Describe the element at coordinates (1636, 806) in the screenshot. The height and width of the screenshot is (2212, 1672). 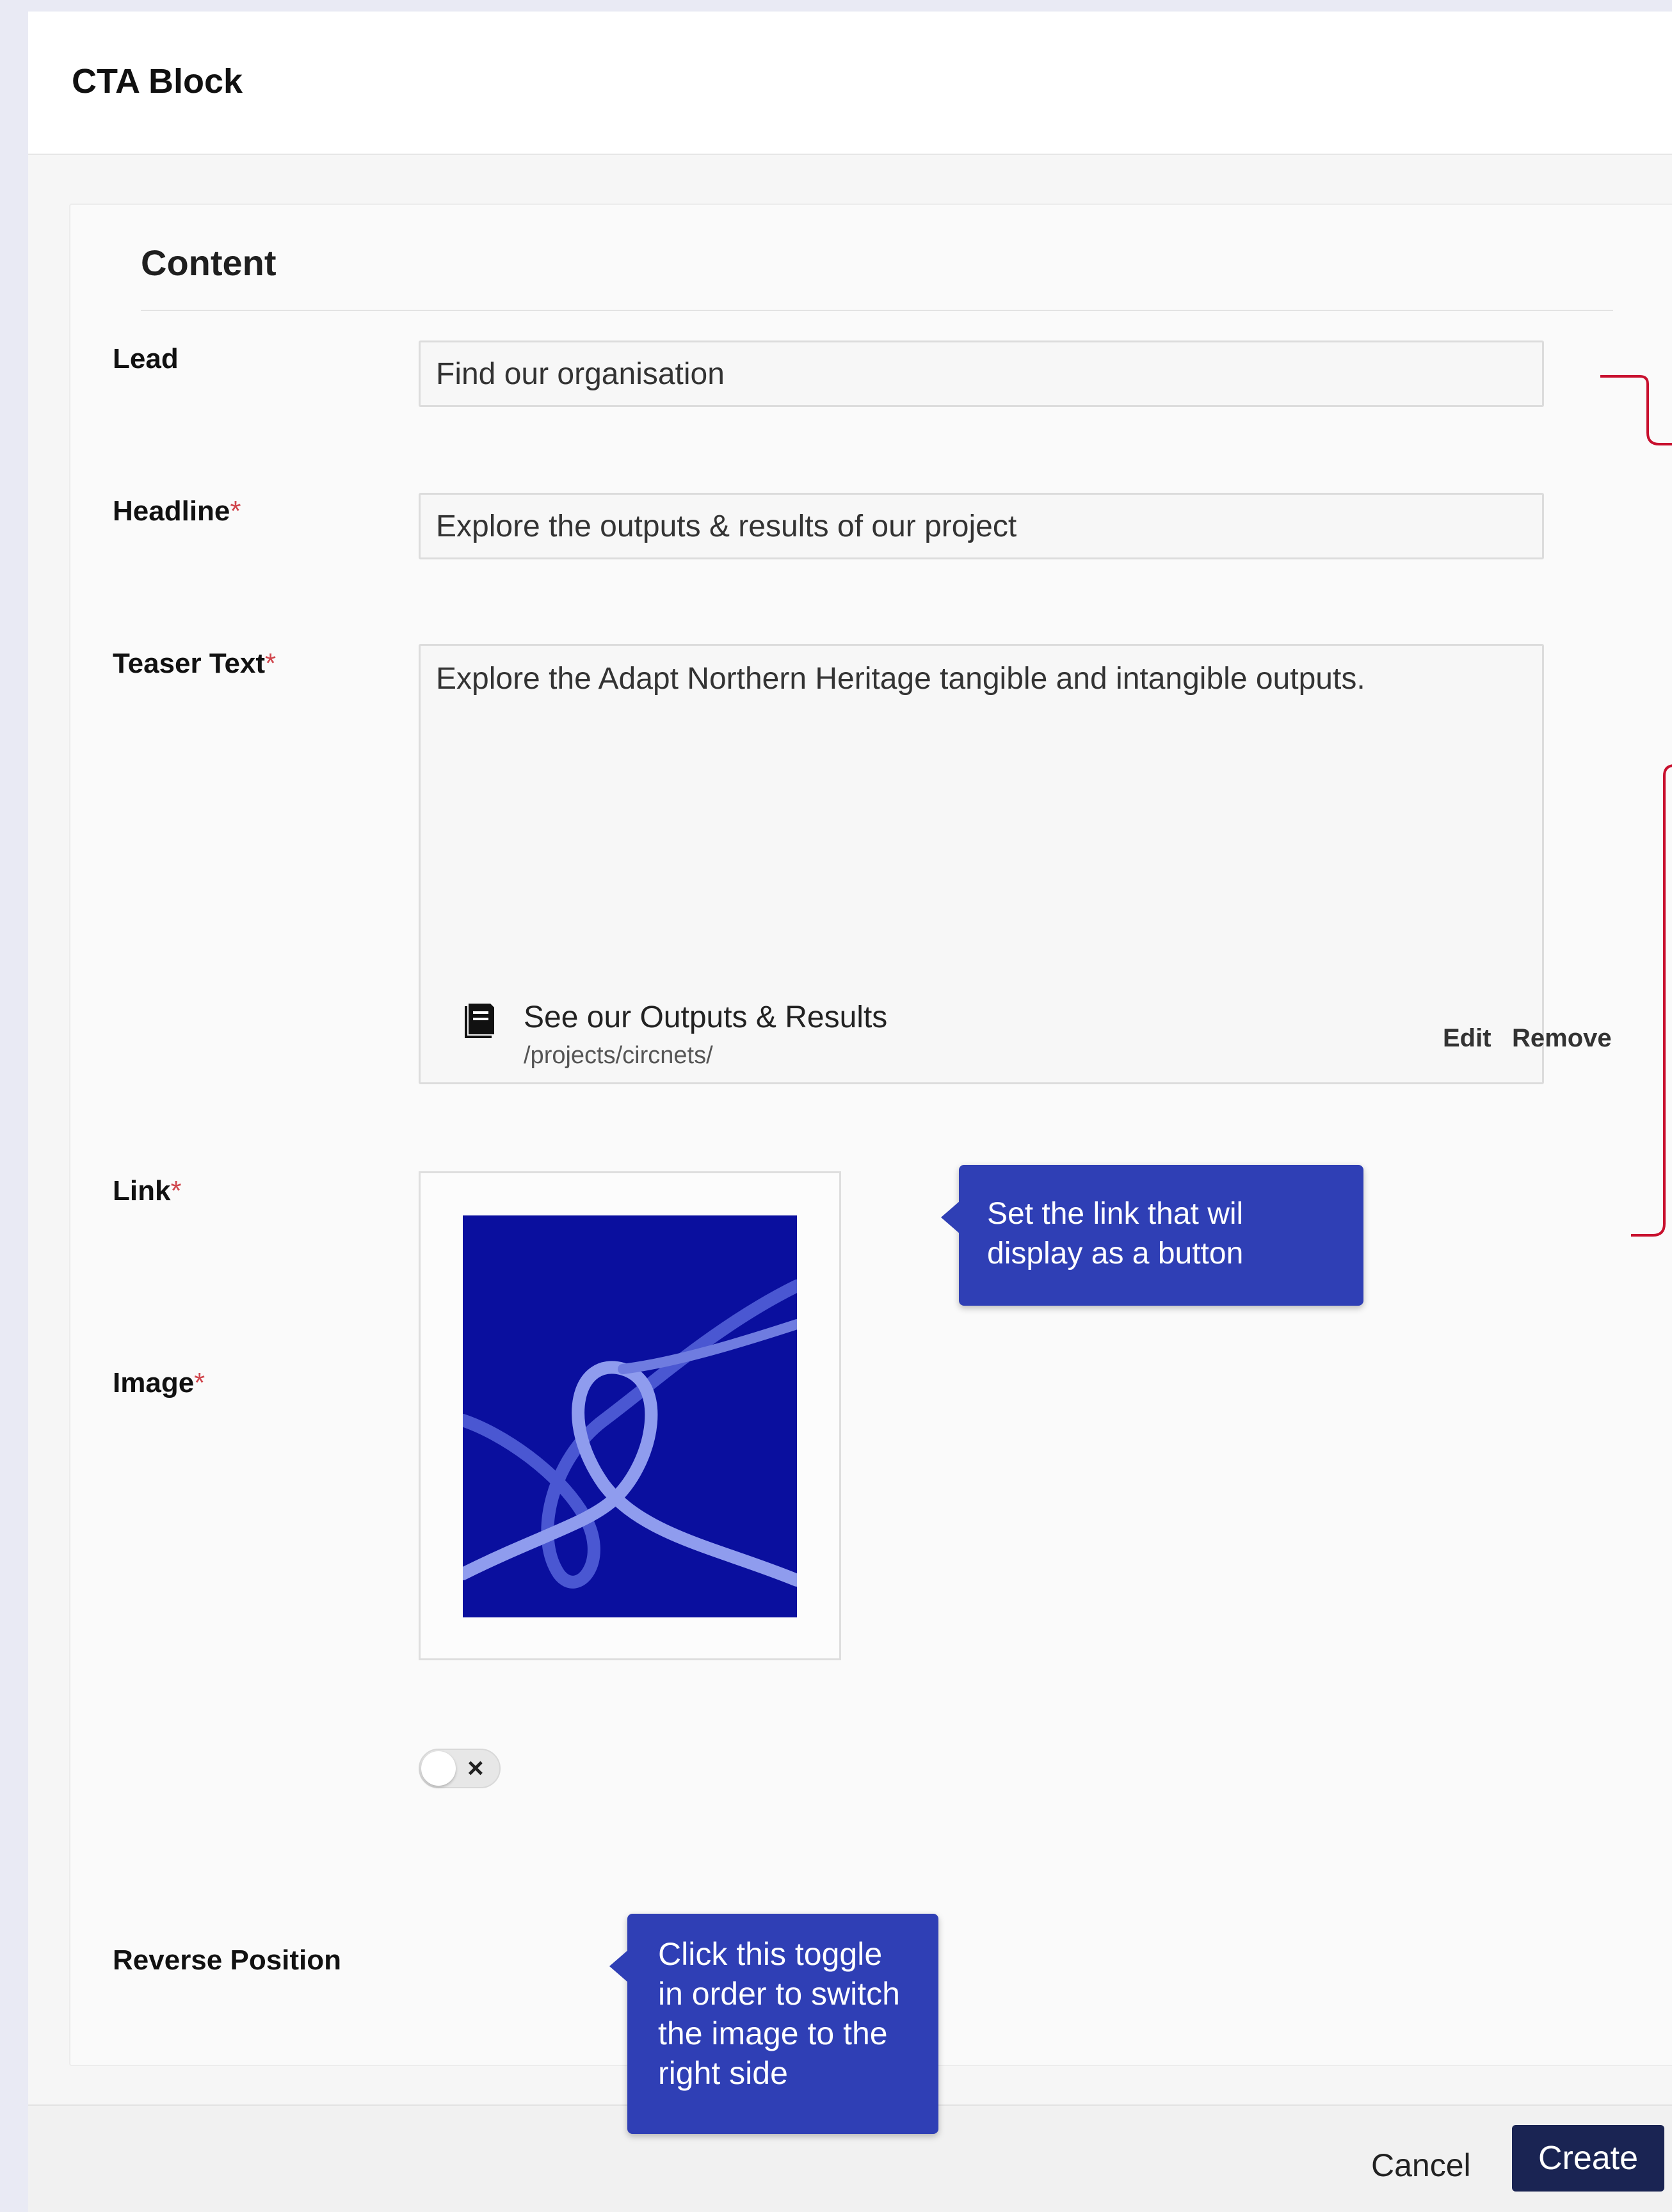
I see `annotation-bracket` at that location.